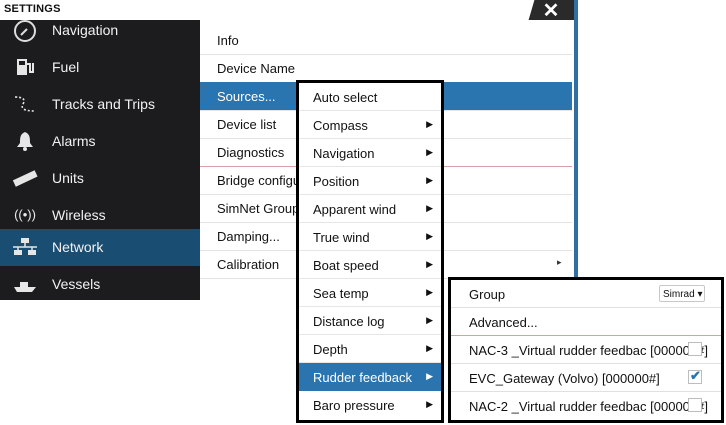 The width and height of the screenshot is (726, 425). Describe the element at coordinates (25, 247) in the screenshot. I see `network-icon` at that location.